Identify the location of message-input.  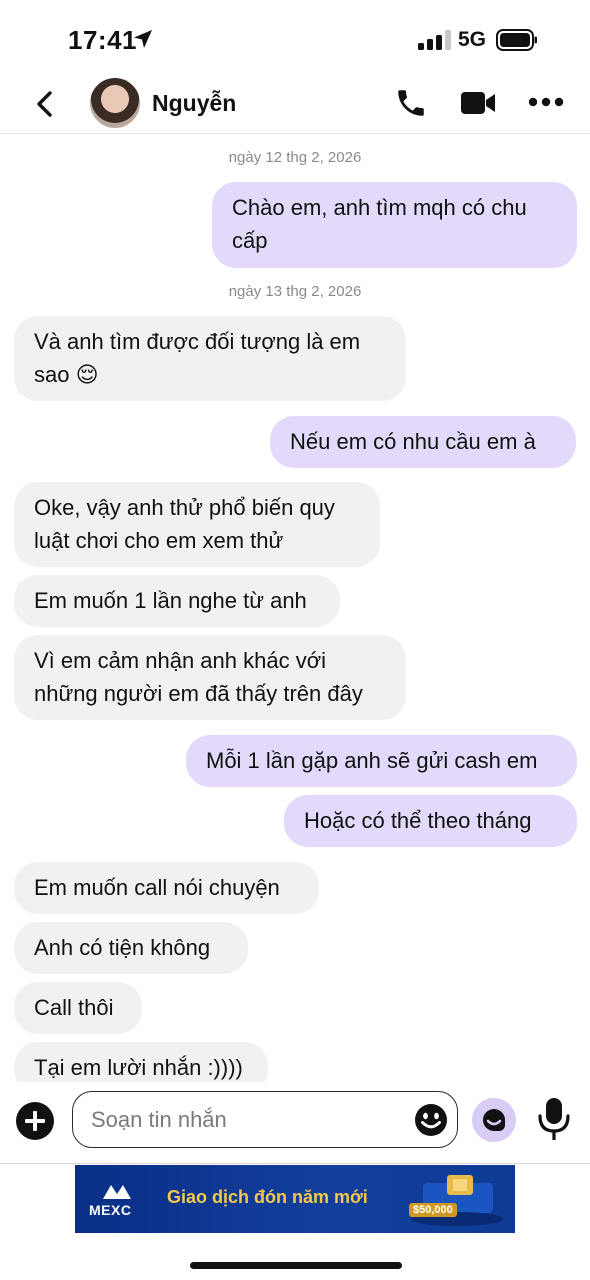
(241, 1120).